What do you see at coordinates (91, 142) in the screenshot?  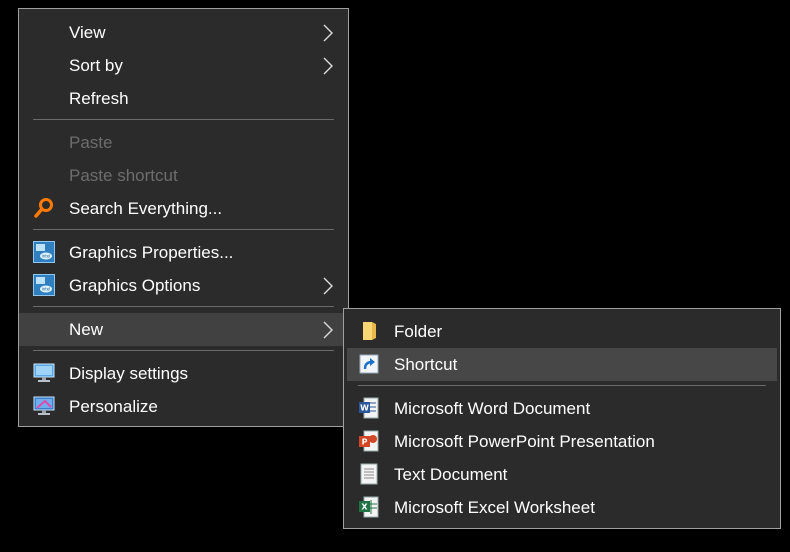 I see `menu-item-label: Paste` at bounding box center [91, 142].